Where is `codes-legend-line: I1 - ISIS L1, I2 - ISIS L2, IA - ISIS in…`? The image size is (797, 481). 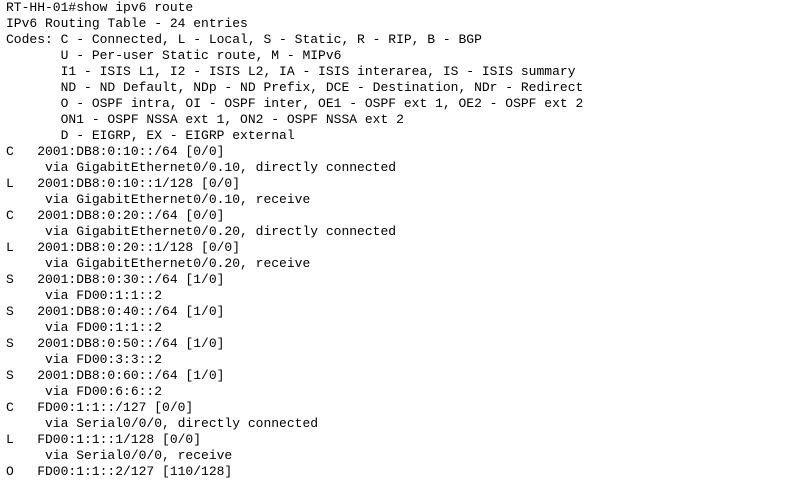
codes-legend-line: I1 - ISIS L1, I2 - ISIS L2, IA - ISIS in… is located at coordinates (291, 71).